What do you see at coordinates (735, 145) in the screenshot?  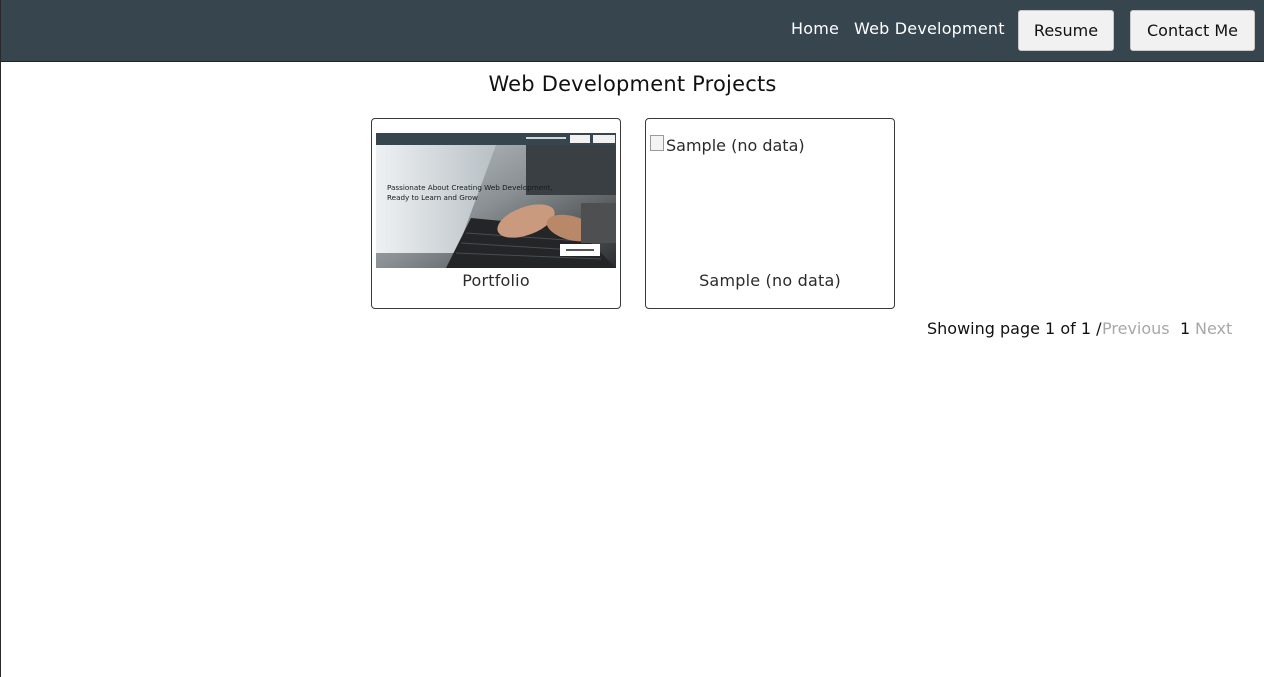 I see `broken-image-alt-text: Sample (no data)` at bounding box center [735, 145].